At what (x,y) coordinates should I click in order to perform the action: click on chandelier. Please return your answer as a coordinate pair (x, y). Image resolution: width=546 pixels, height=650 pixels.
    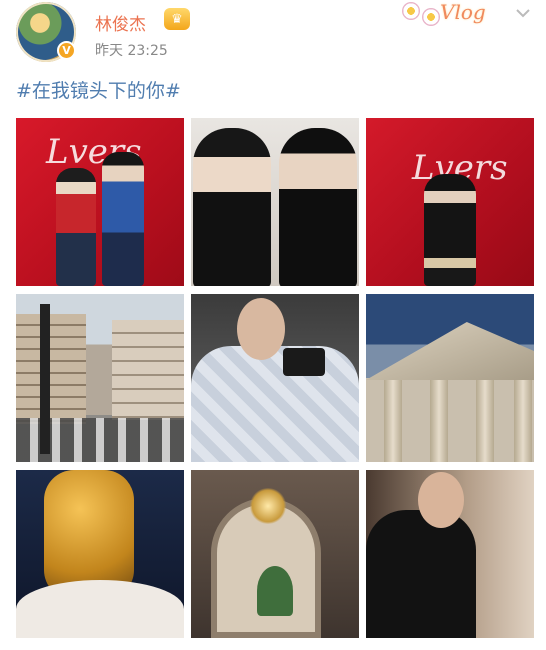
    Looking at the image, I should click on (268, 506).